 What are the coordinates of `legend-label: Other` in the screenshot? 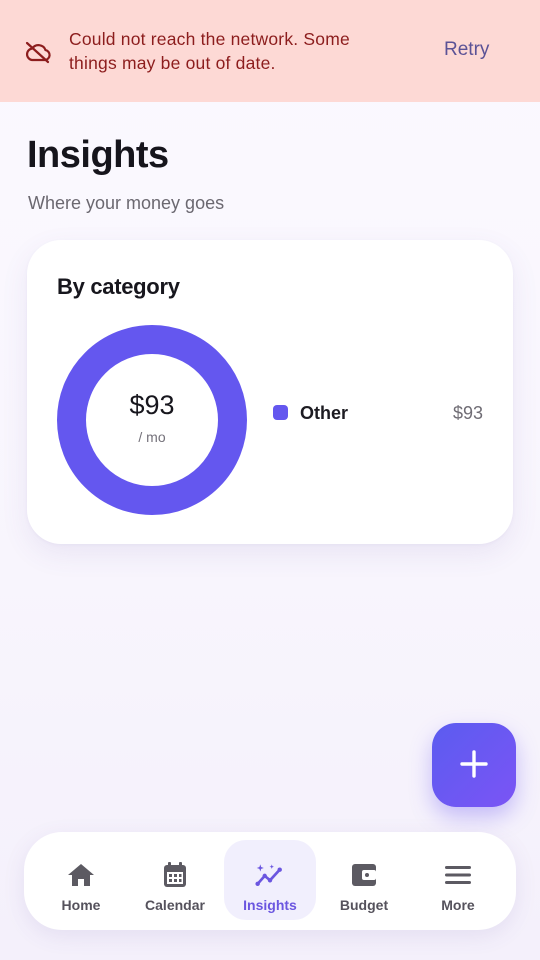 It's located at (324, 413).